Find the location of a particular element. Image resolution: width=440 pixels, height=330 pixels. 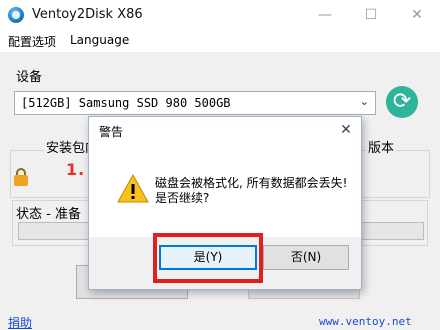

local-version-value: 1. is located at coordinates (76, 169).